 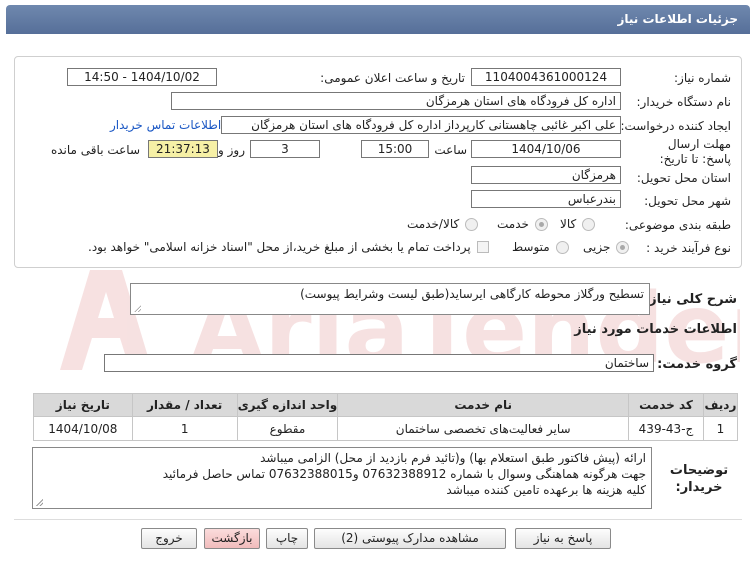 I want to click on service-name-cell: سایر فعالیت‌های تخصصی ساختمان, so click(x=483, y=428).